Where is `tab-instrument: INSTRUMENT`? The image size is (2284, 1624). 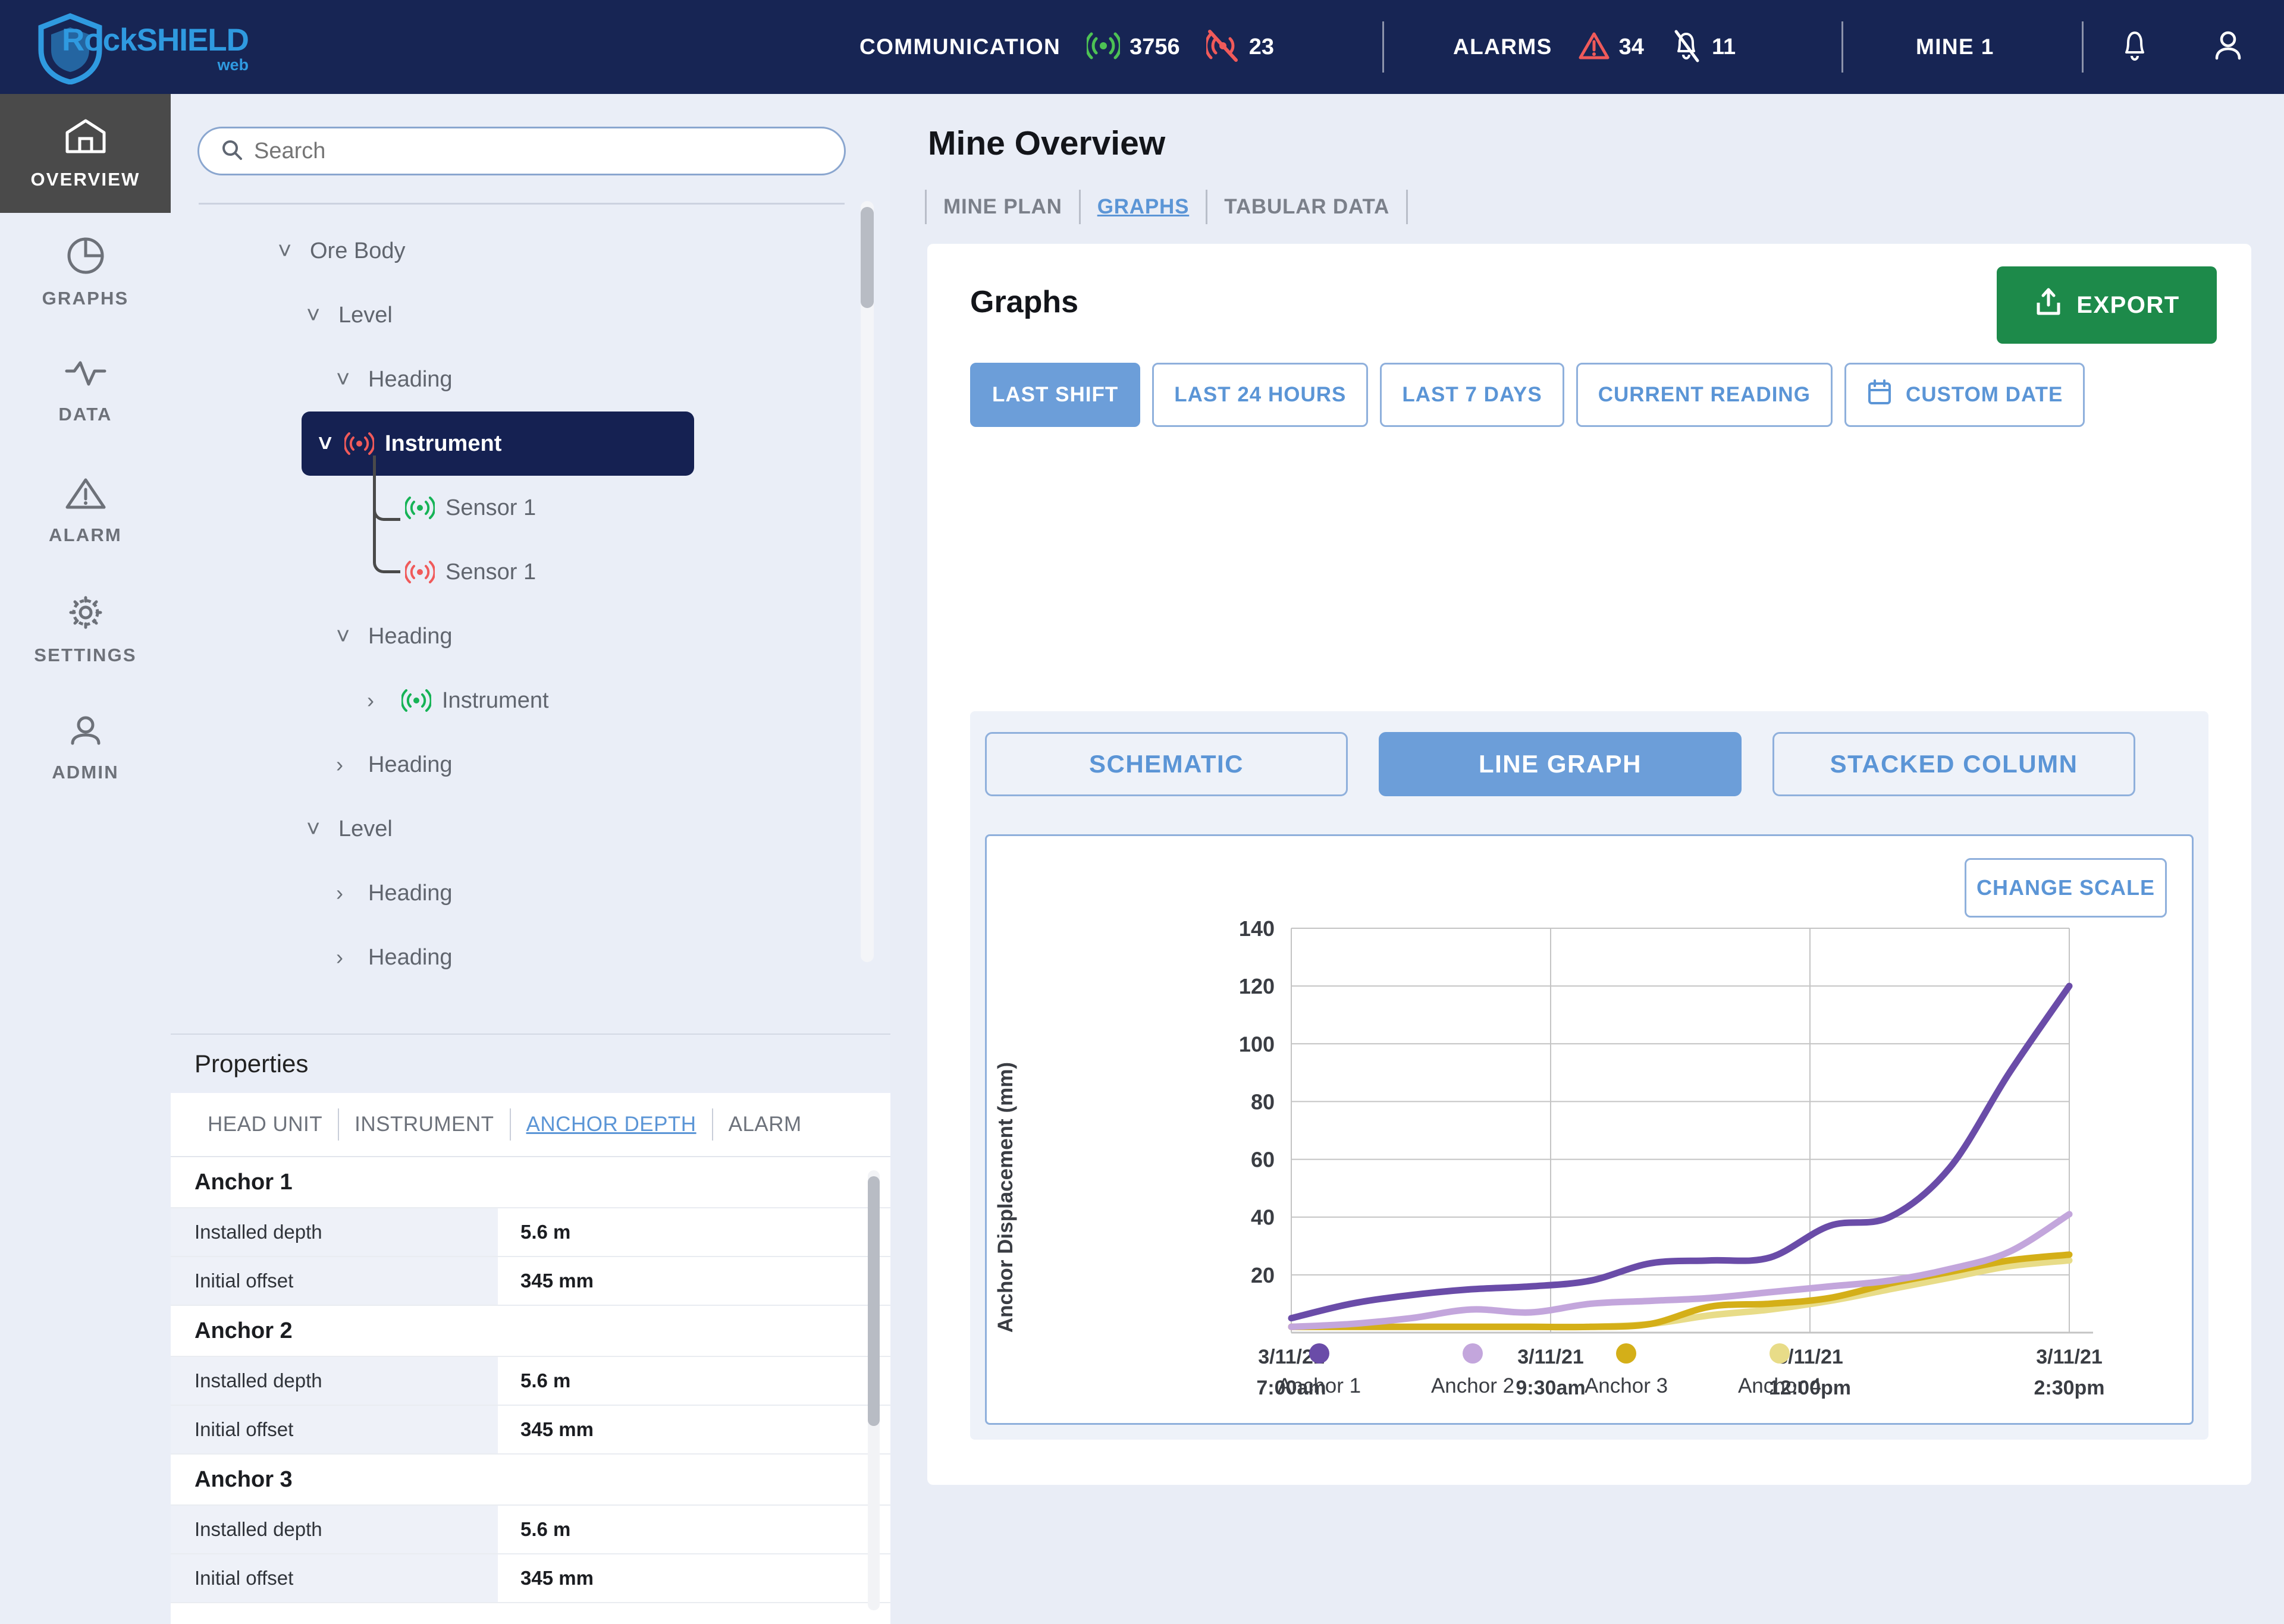 tab-instrument: INSTRUMENT is located at coordinates (424, 1124).